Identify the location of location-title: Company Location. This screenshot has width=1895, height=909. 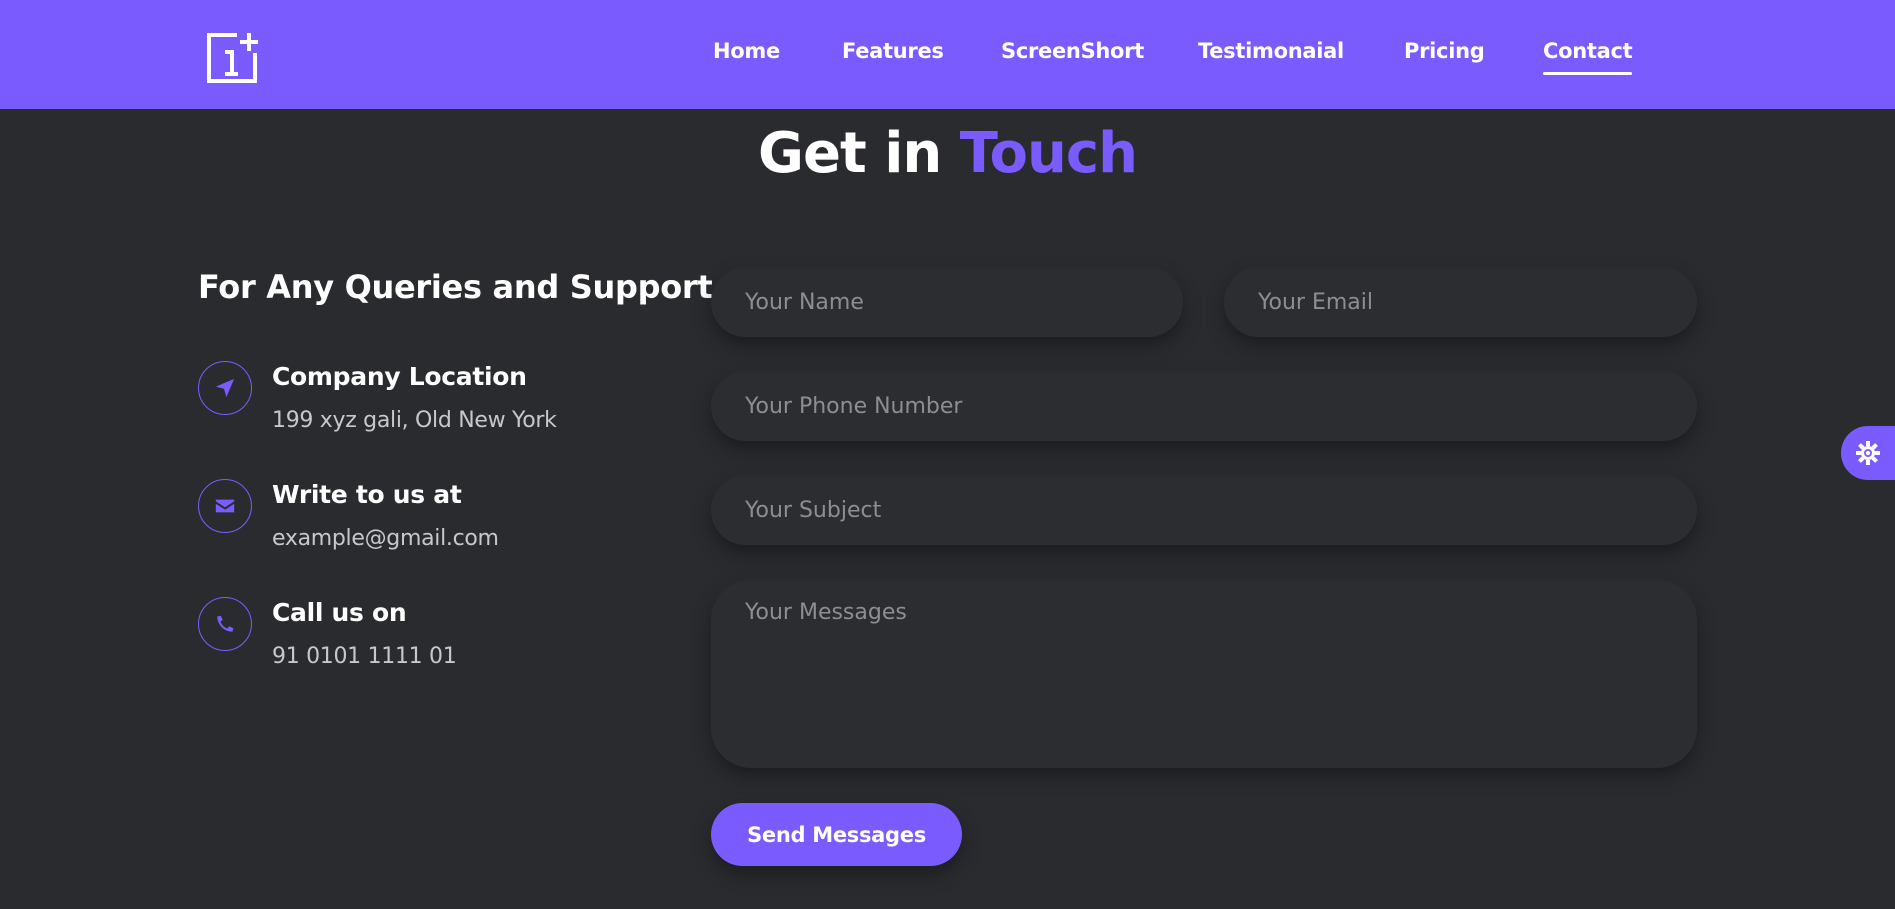
(399, 376).